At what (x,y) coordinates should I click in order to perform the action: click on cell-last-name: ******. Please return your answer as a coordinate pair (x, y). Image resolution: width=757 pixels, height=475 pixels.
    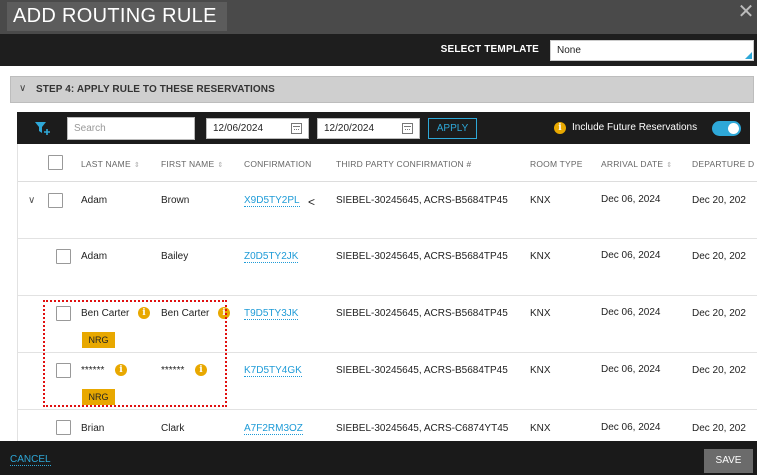
    Looking at the image, I should click on (93, 370).